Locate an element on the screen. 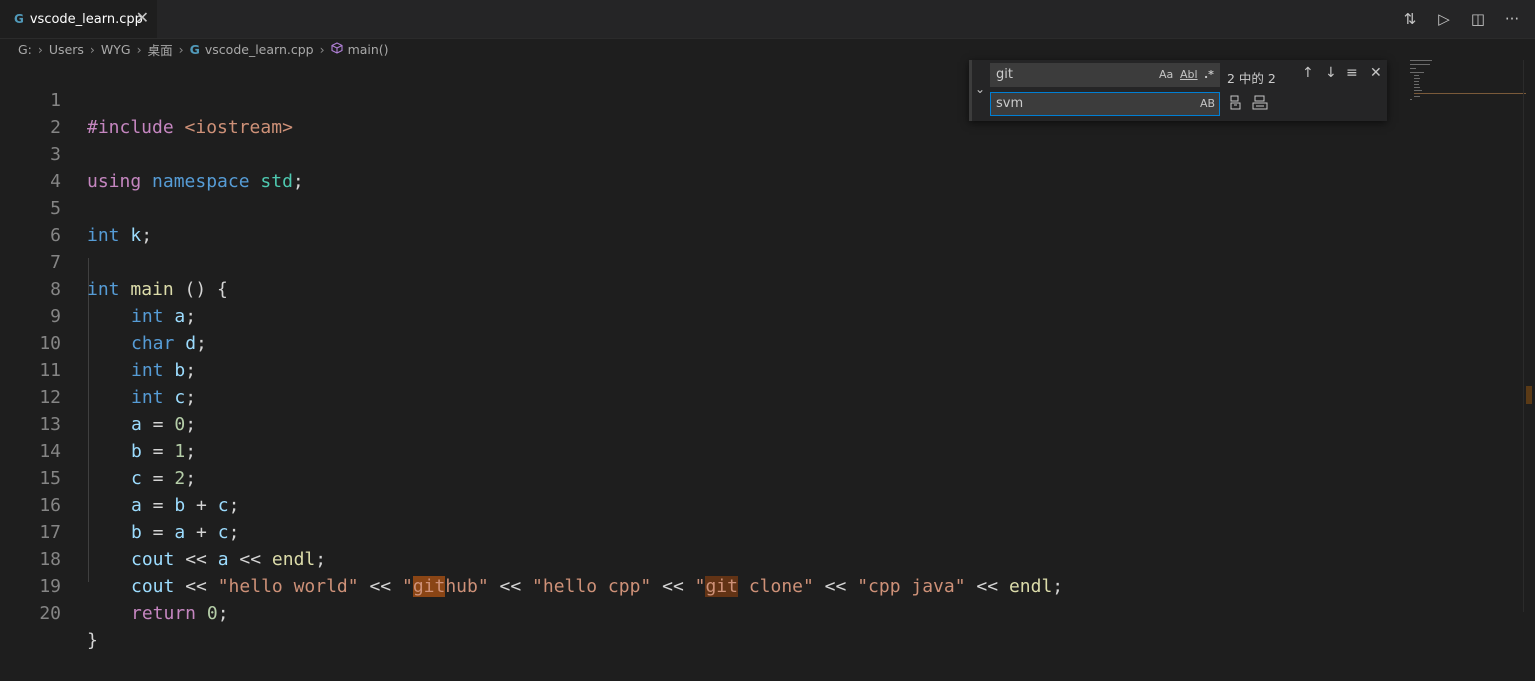 The image size is (1535, 681). match-whole-word-icon: Abl is located at coordinates (1189, 75).